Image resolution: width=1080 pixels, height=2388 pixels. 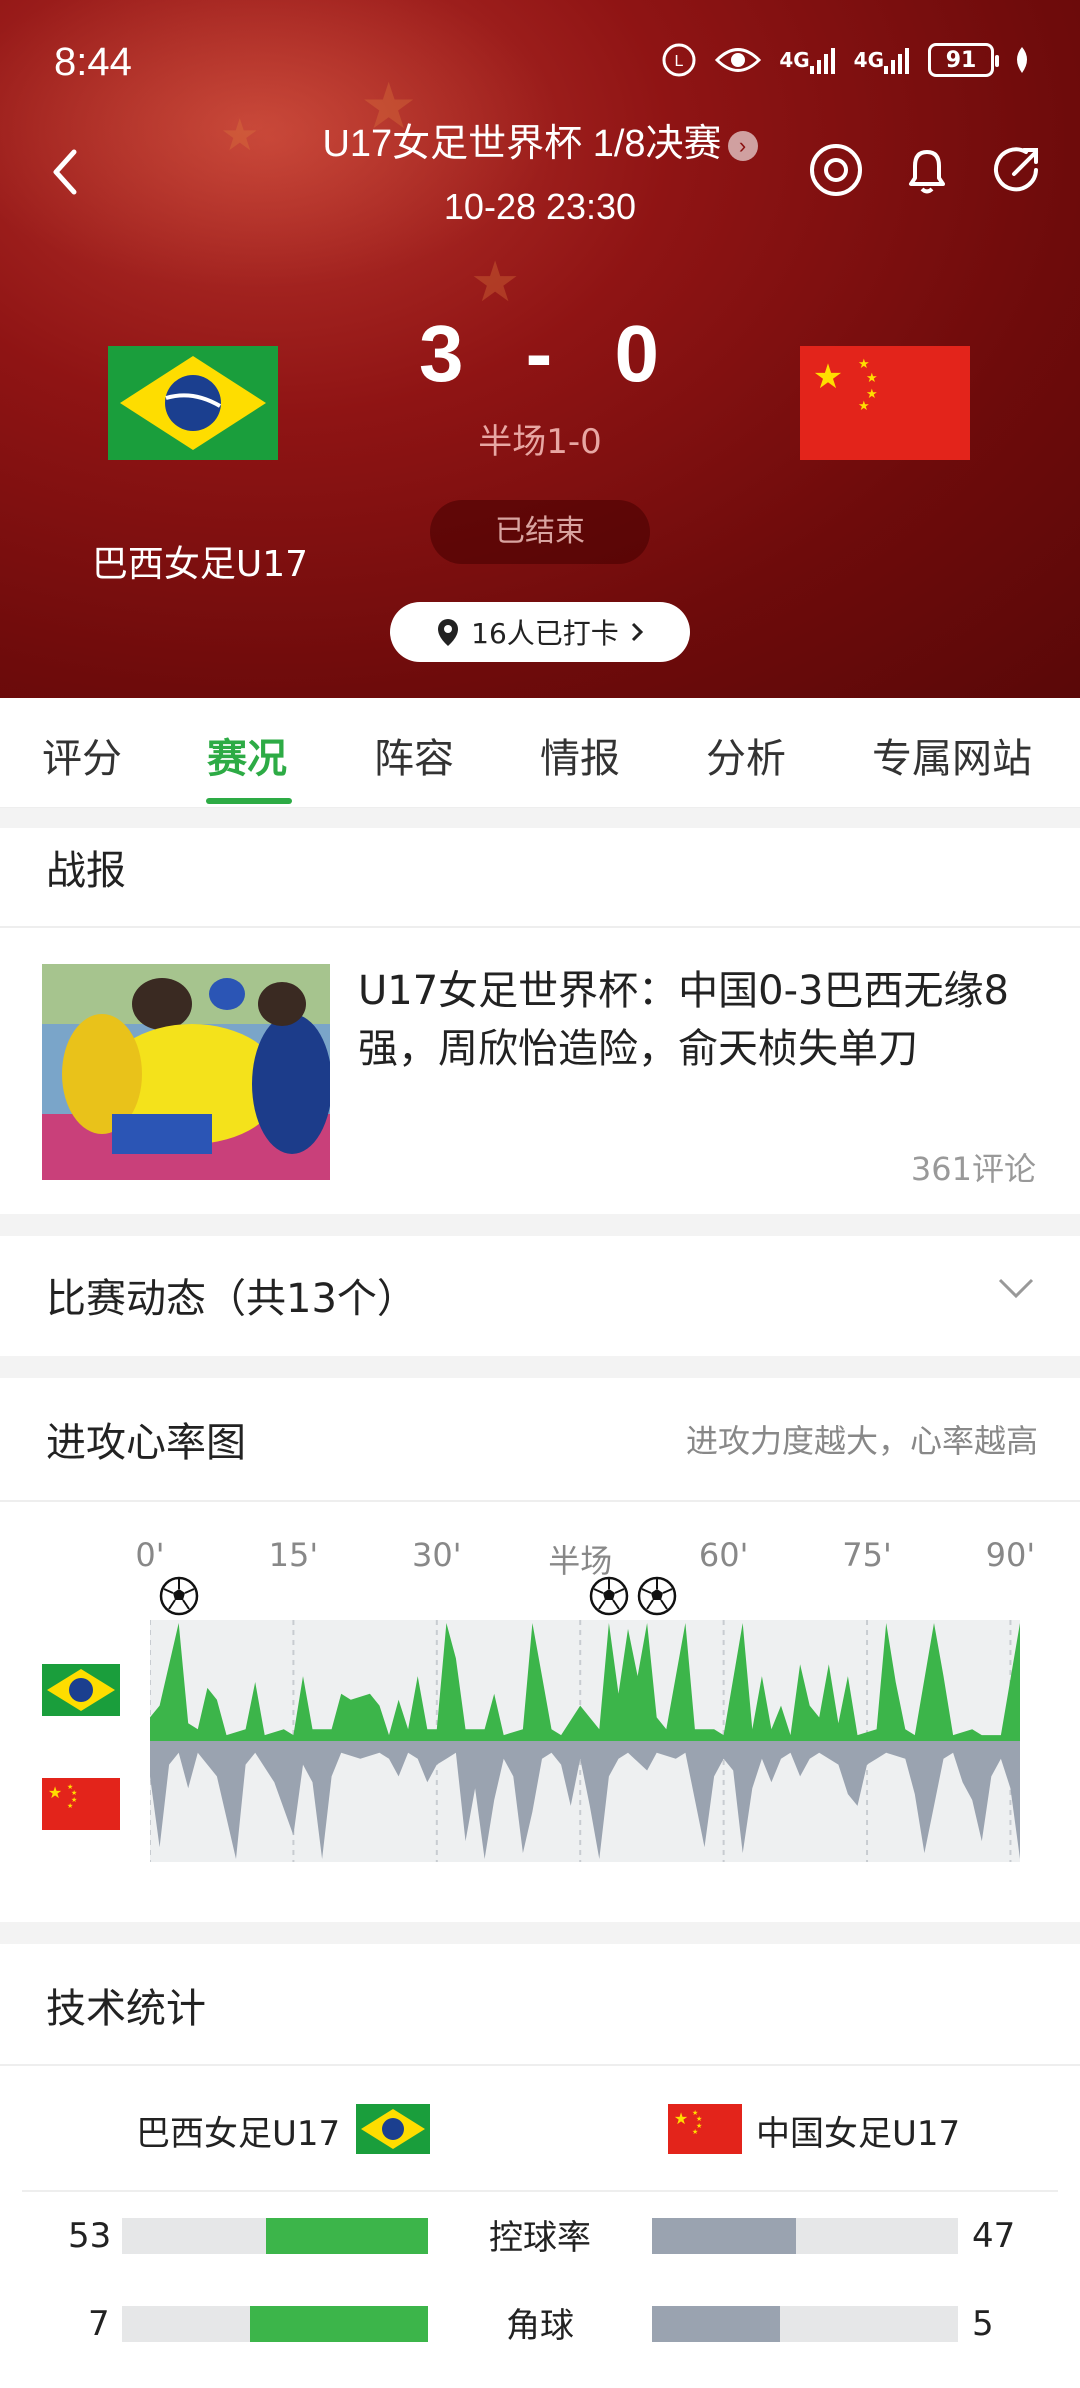 I want to click on stats-home-team: 巴西女足U17, so click(x=238, y=2134).